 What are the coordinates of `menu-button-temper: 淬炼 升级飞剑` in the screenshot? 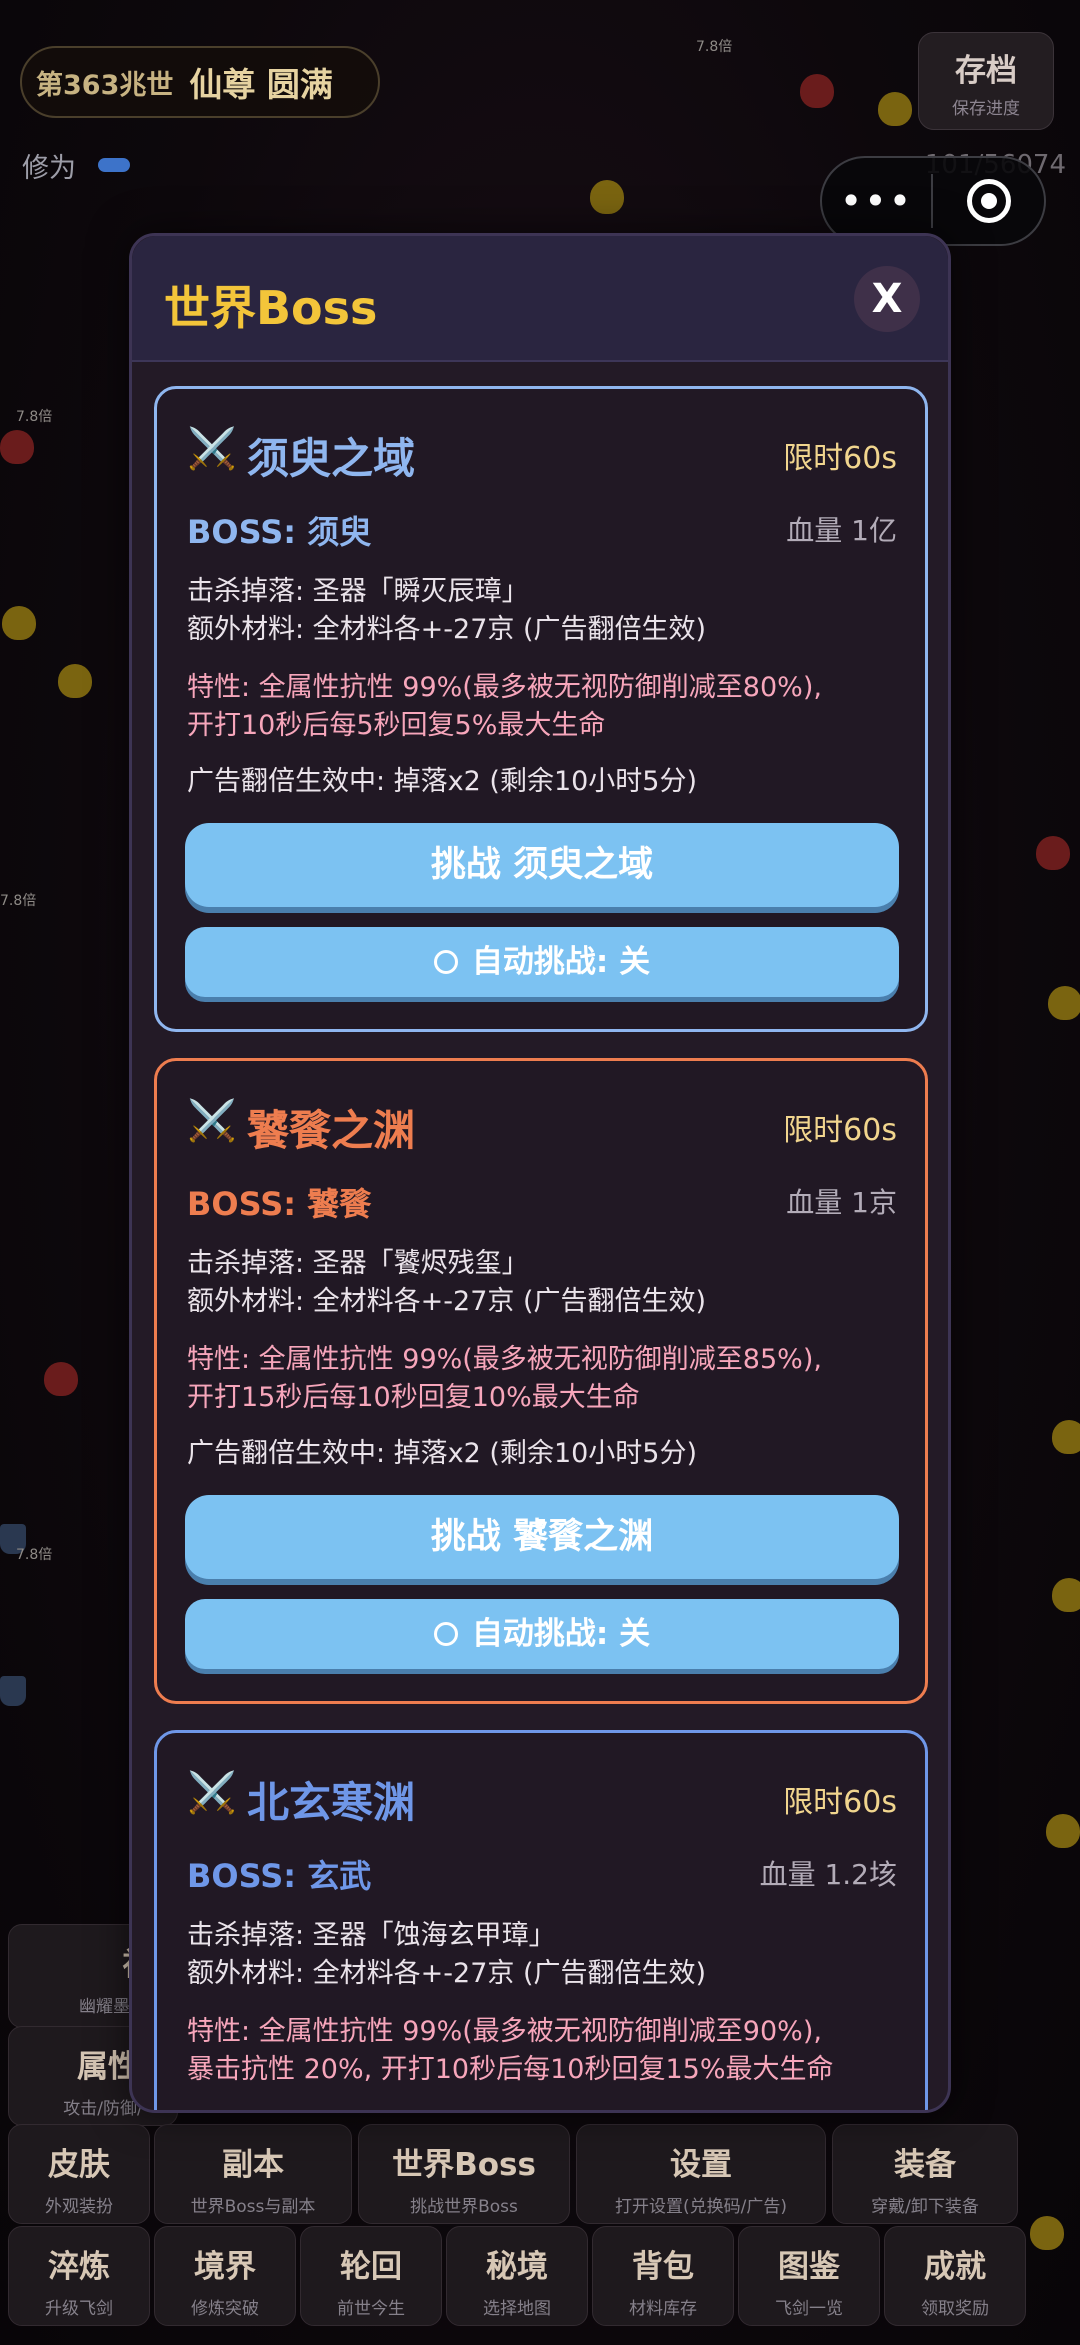 It's located at (79, 2276).